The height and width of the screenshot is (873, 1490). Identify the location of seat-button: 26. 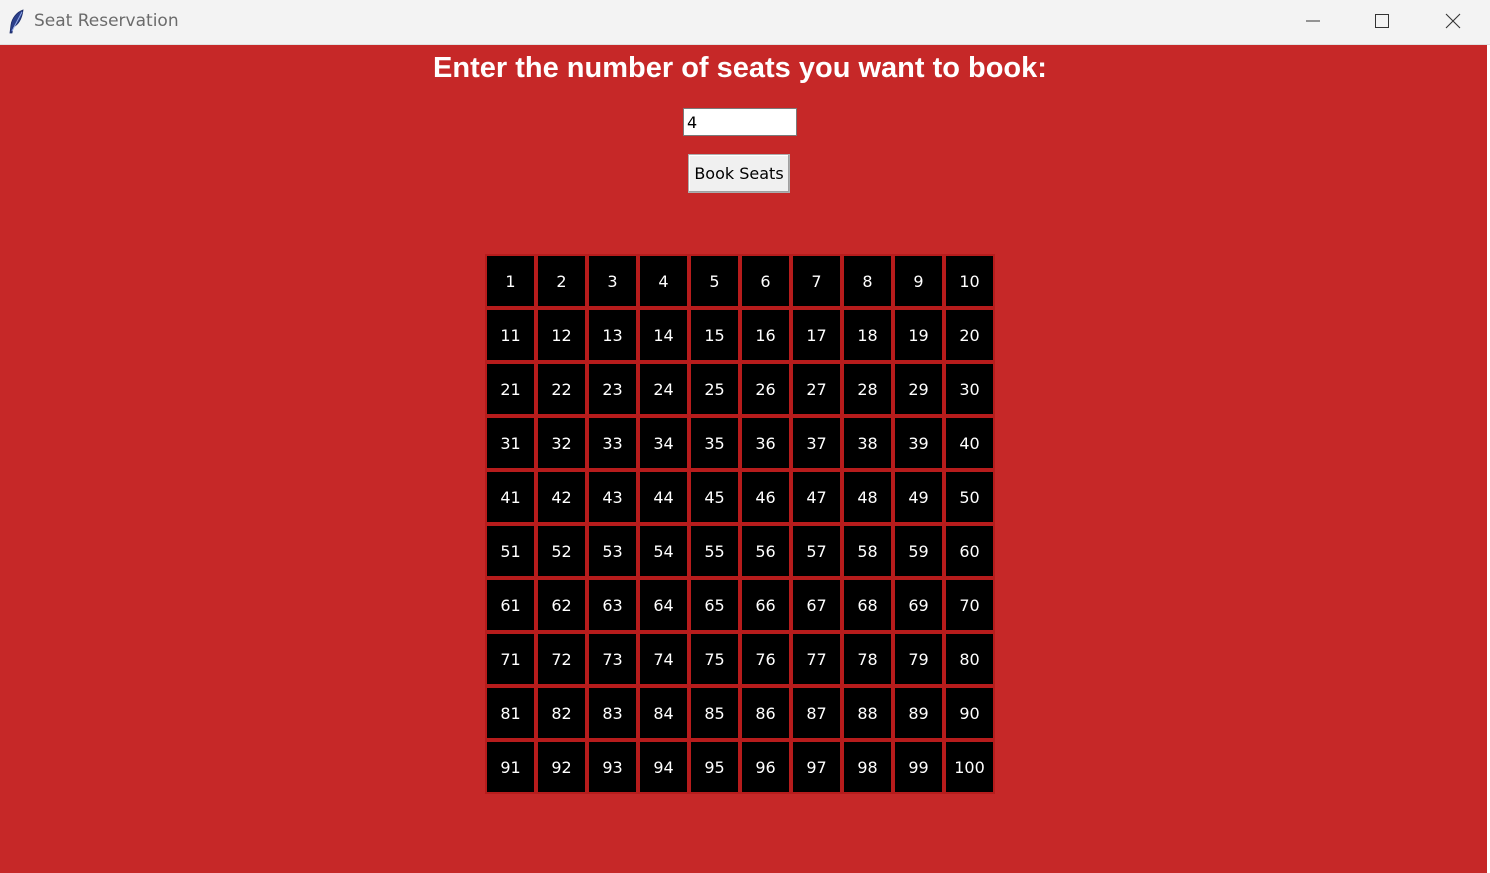
(765, 389).